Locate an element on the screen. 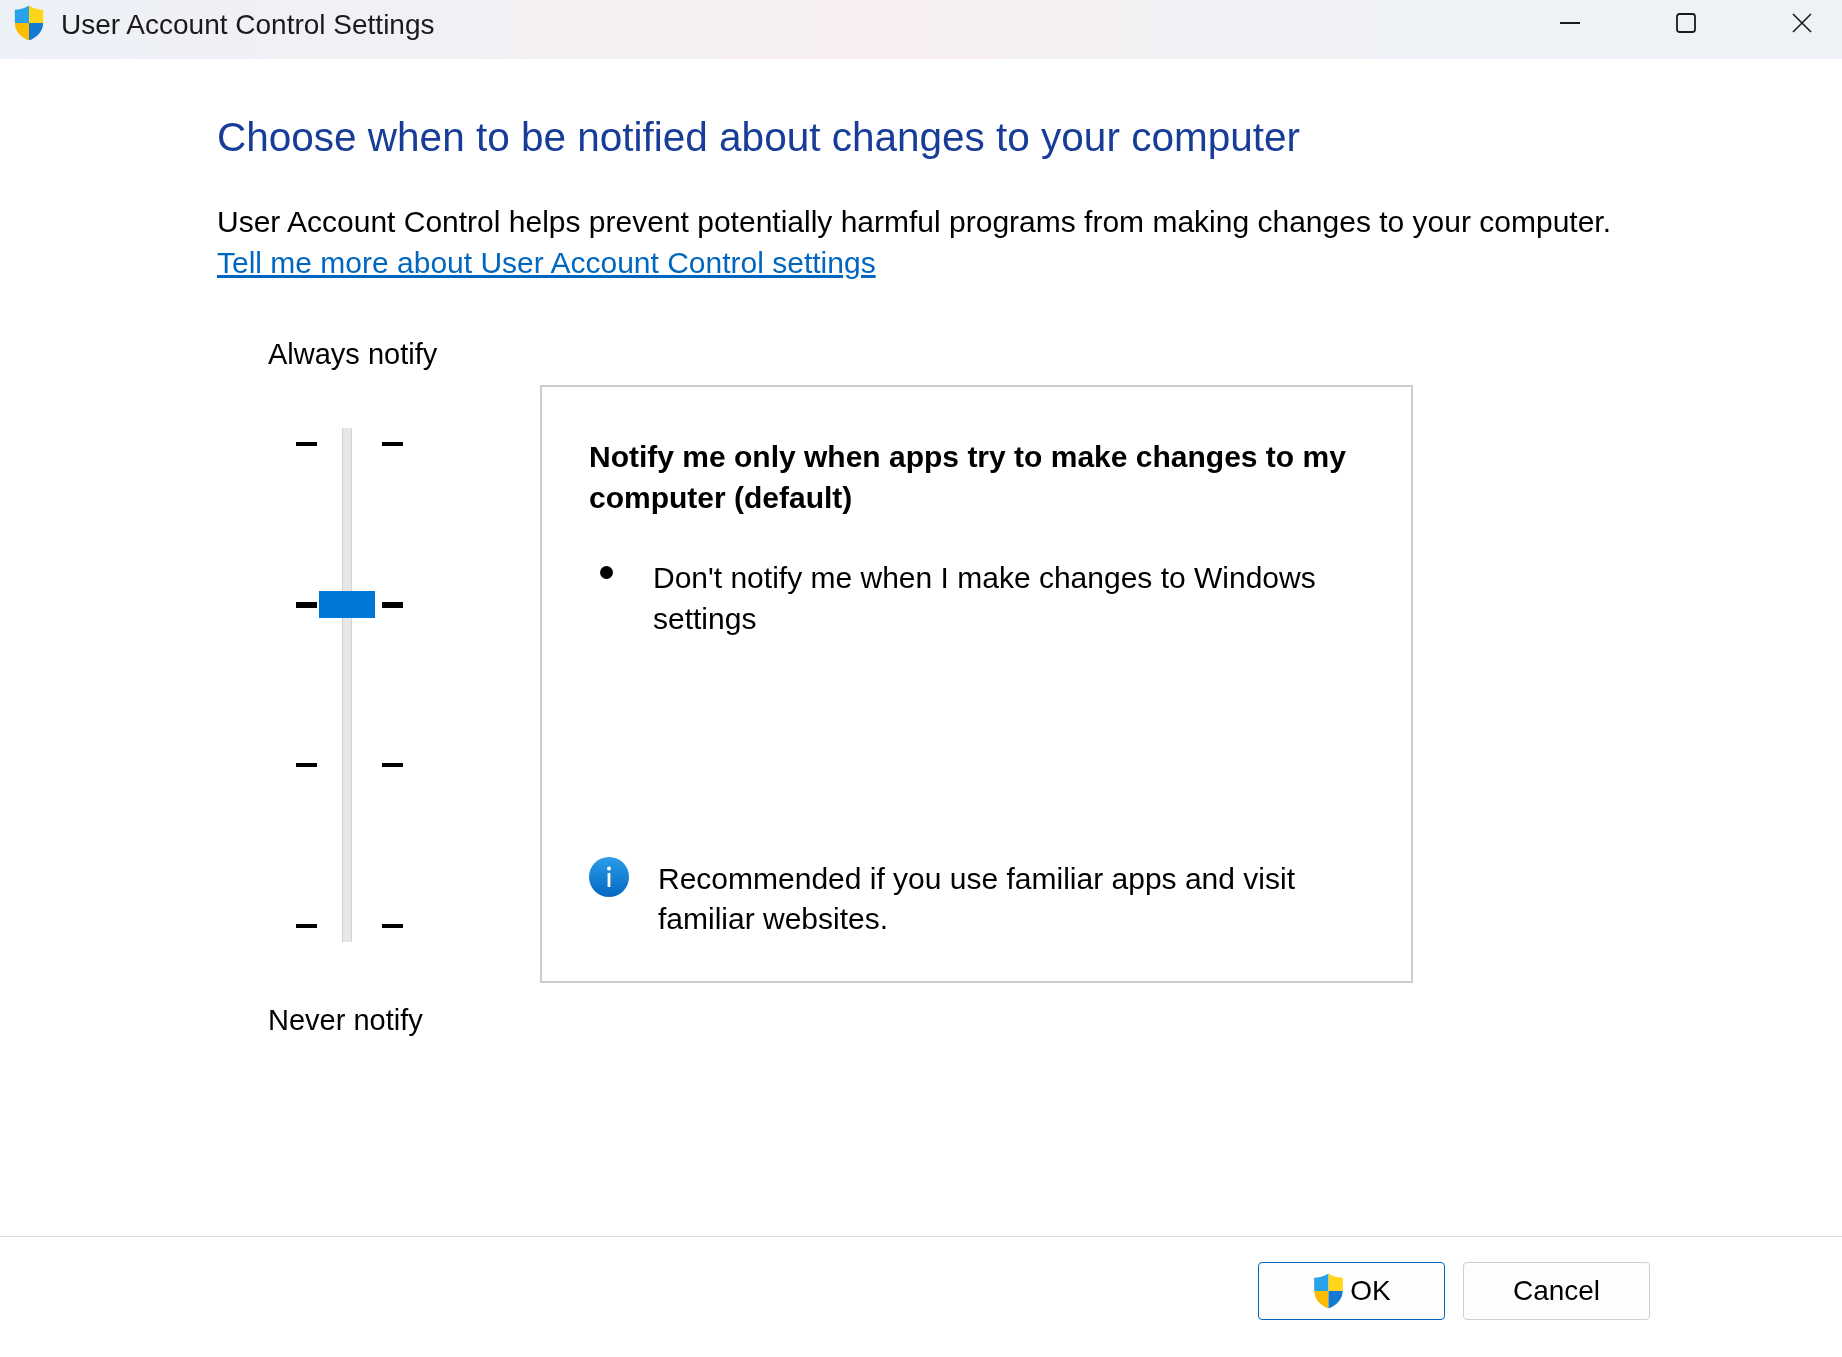 The width and height of the screenshot is (1842, 1357). window-title: User Account Control Settings is located at coordinates (248, 25).